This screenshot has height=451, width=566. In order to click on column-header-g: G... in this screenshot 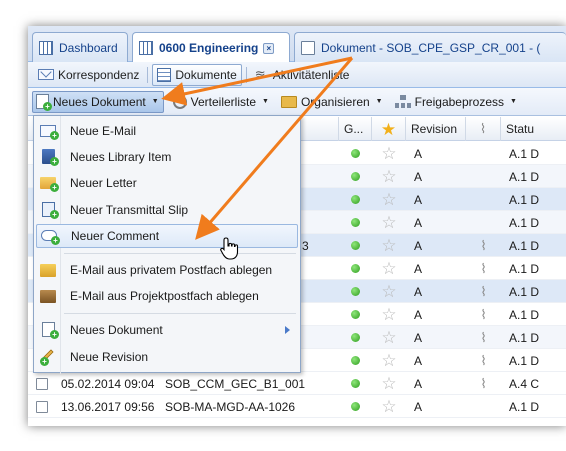, I will do `click(355, 129)`.